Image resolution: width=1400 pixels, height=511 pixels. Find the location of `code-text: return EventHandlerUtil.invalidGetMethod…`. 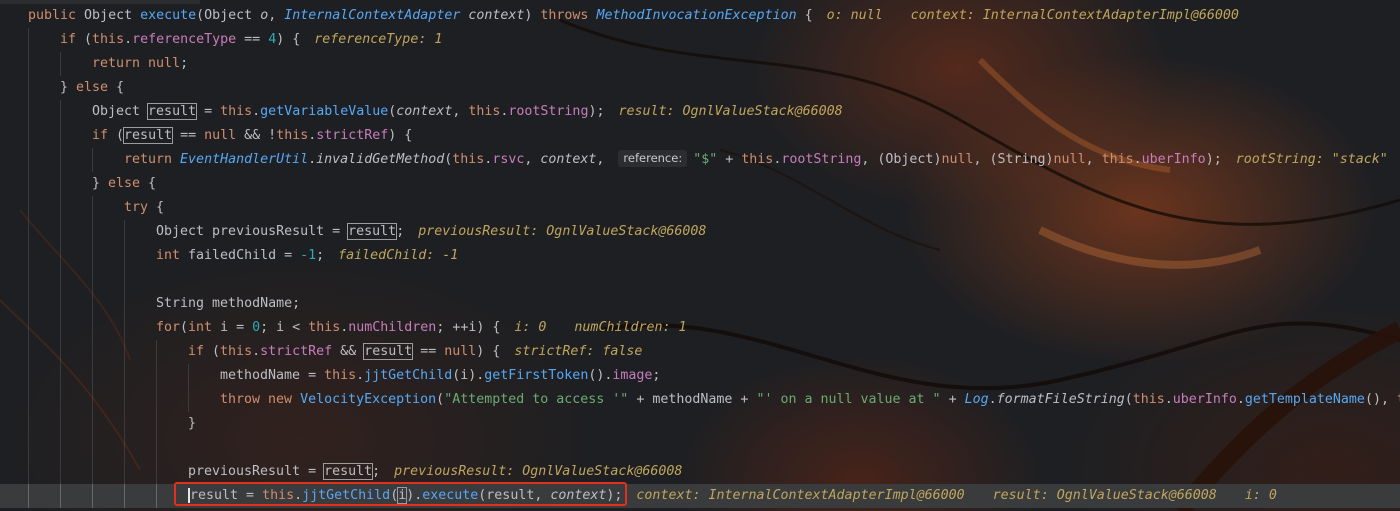

code-text: return EventHandlerUtil.invalidGetMethod… is located at coordinates (756, 160).